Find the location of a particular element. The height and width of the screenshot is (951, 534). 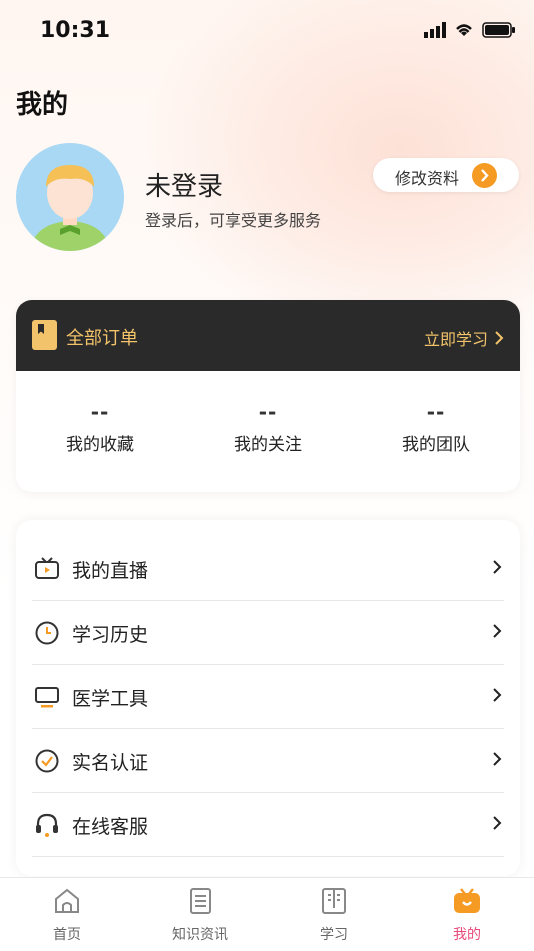

login-hint: 登录后，可享受更多服务 is located at coordinates (233, 220).